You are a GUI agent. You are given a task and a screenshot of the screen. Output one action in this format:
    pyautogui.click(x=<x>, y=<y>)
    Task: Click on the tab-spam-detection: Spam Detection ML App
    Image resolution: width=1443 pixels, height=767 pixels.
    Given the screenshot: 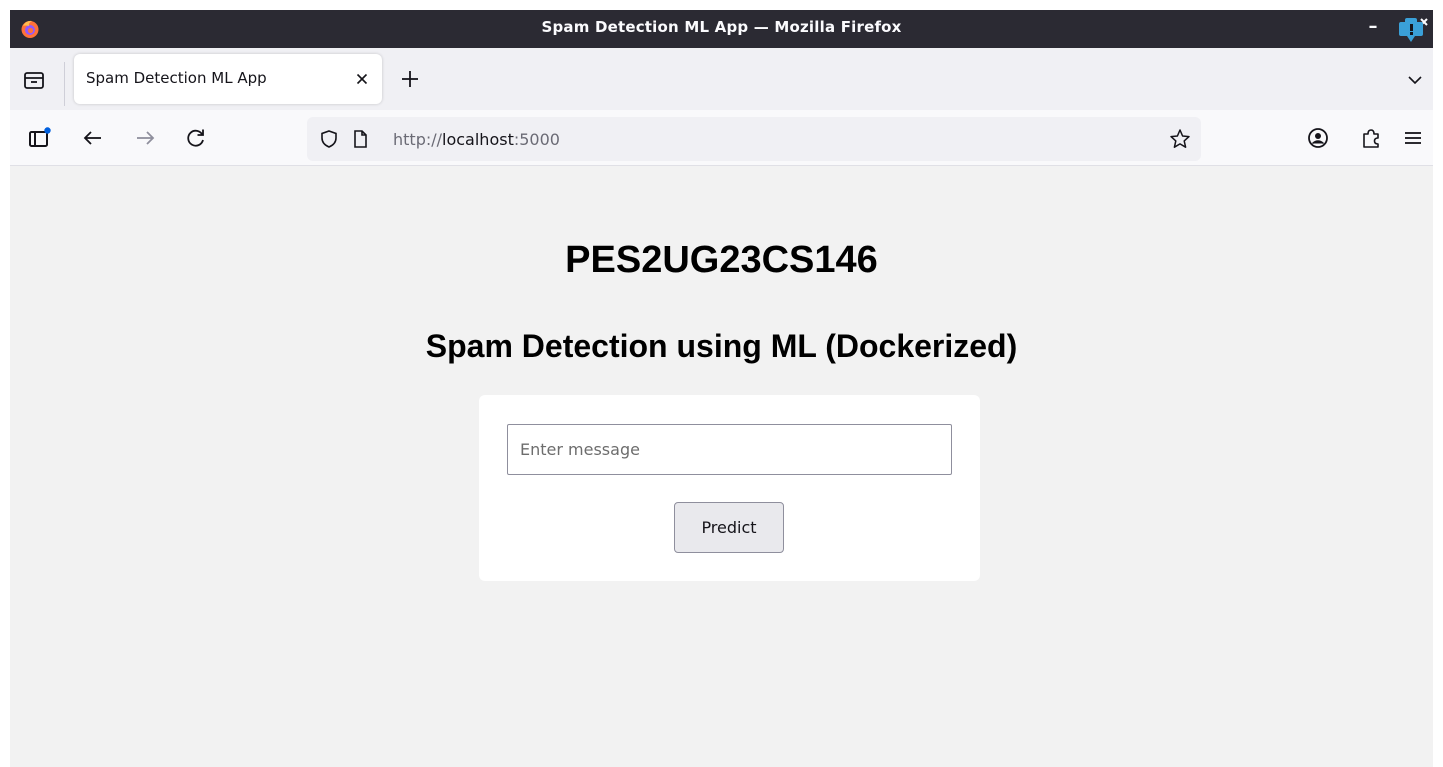 What is the action you would take?
    pyautogui.click(x=228, y=79)
    